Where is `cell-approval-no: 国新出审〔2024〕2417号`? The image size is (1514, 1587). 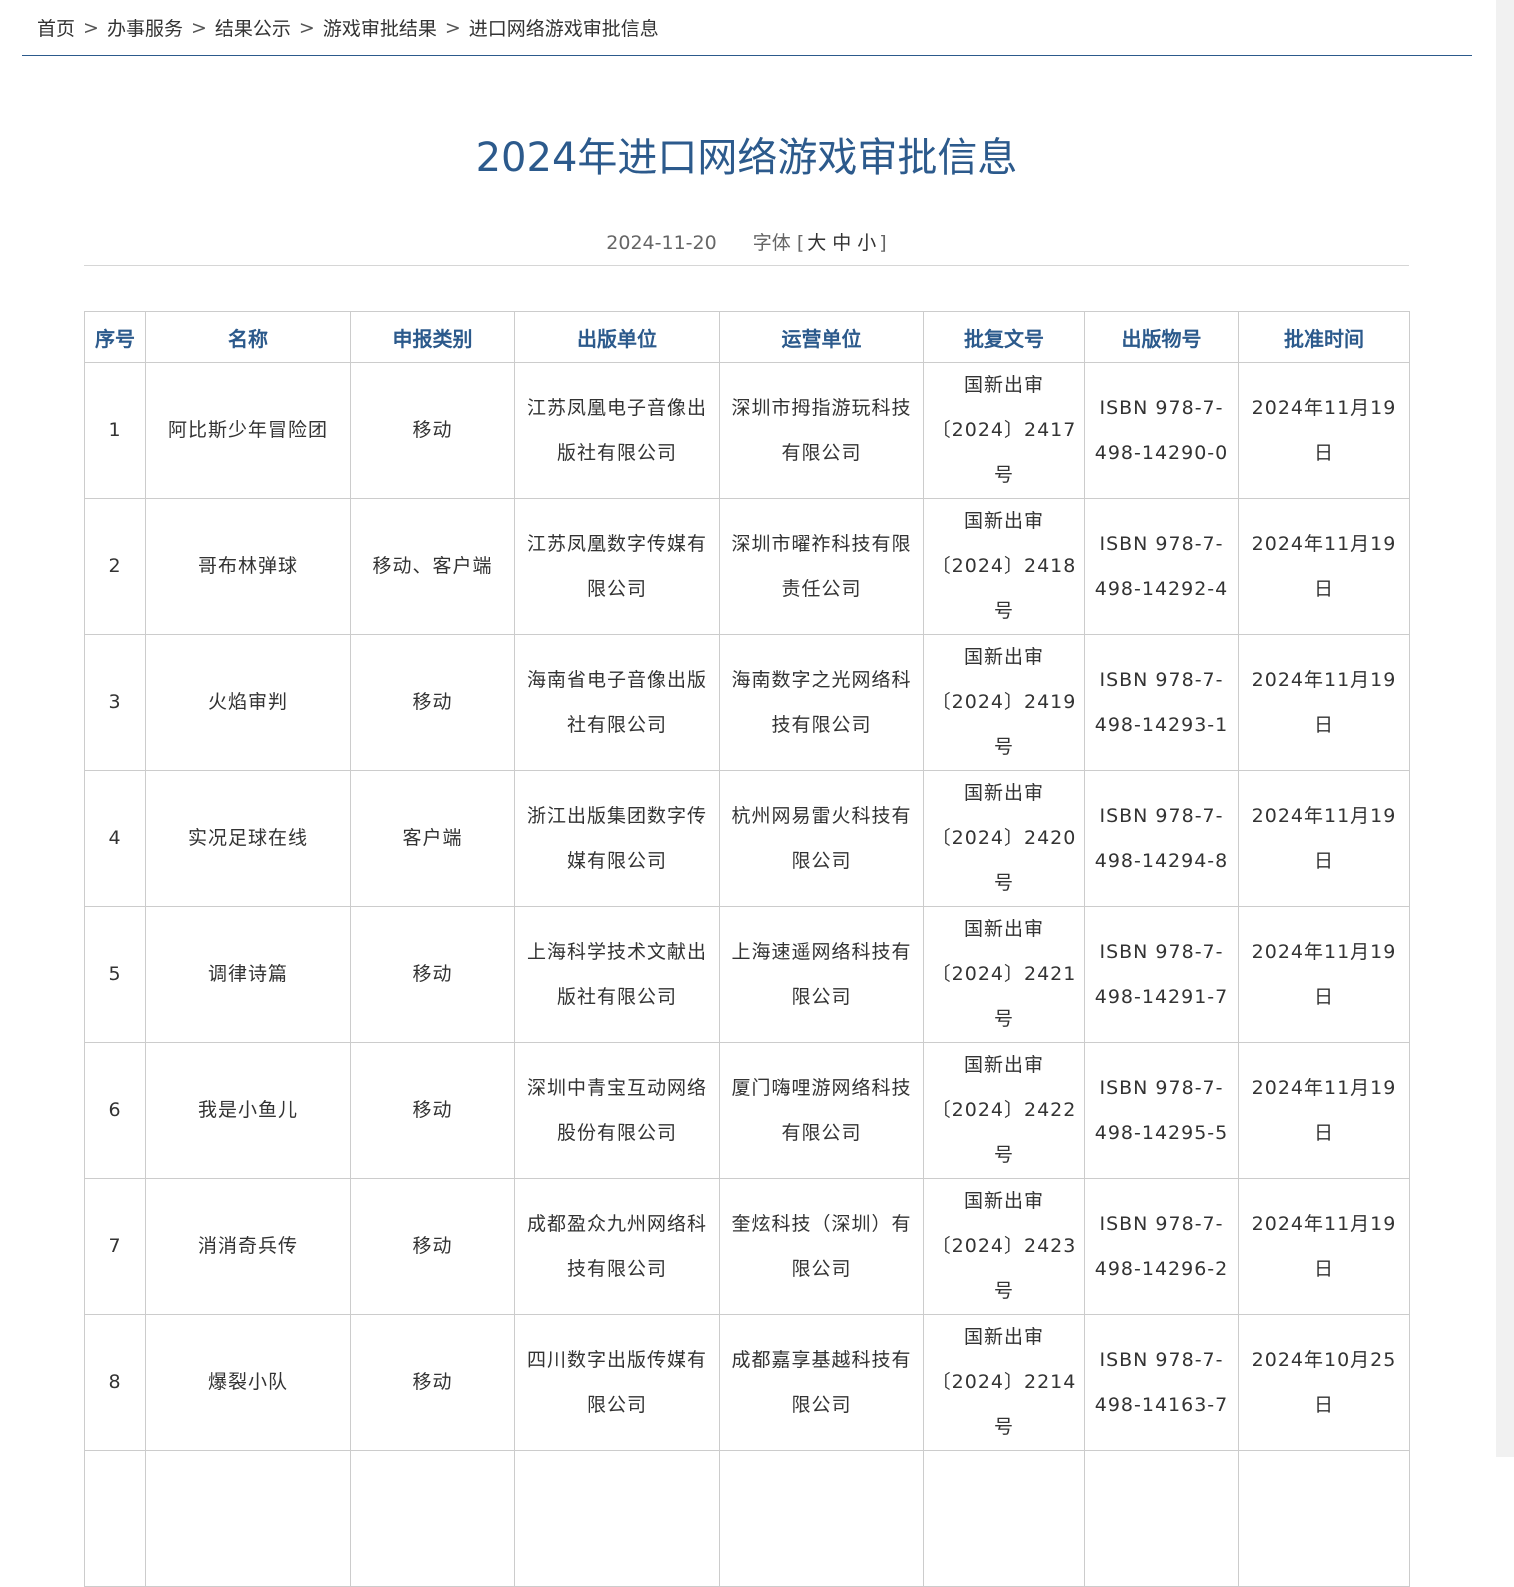 cell-approval-no: 国新出审〔2024〕2417号 is located at coordinates (1004, 430).